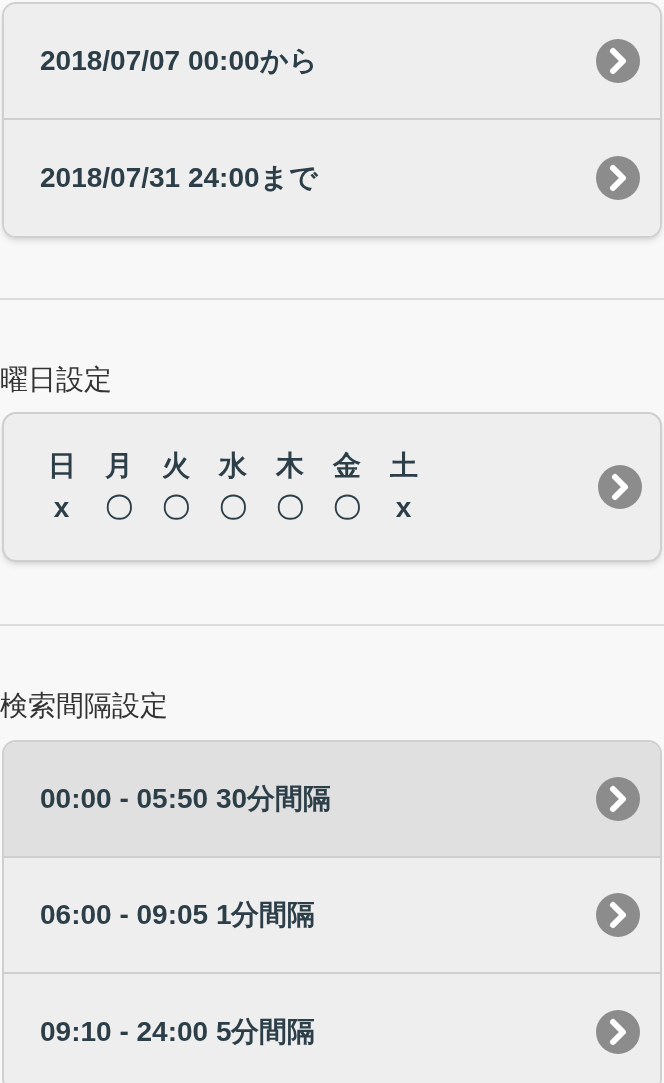 The height and width of the screenshot is (1083, 664). Describe the element at coordinates (175, 466) in the screenshot. I see `weekday-label: 火` at that location.